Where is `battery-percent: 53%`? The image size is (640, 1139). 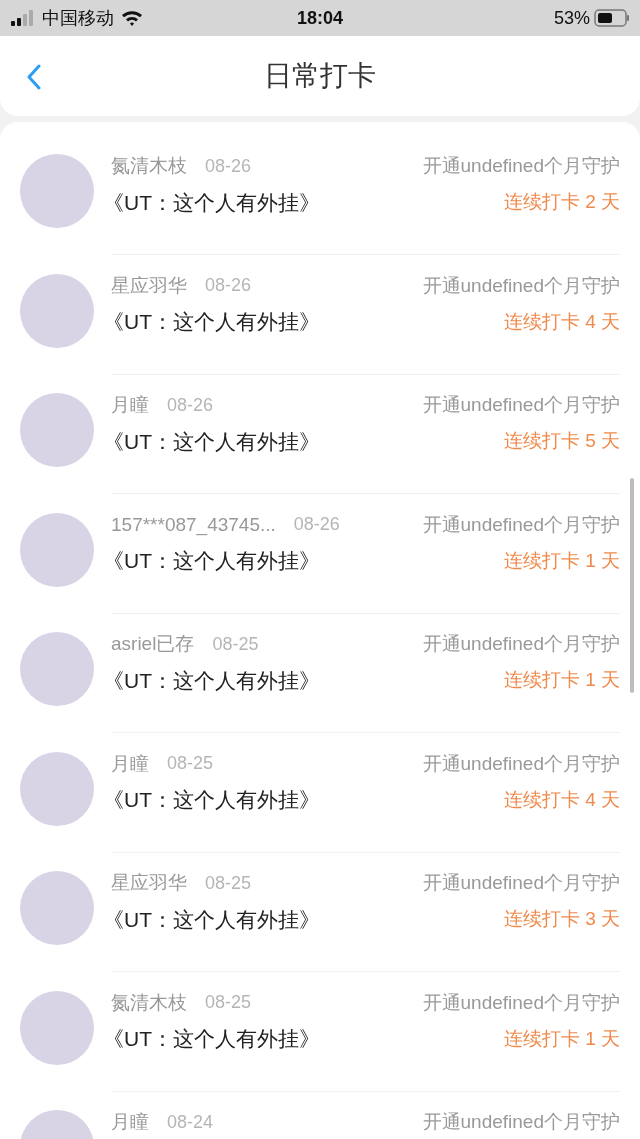
battery-percent: 53% is located at coordinates (571, 18).